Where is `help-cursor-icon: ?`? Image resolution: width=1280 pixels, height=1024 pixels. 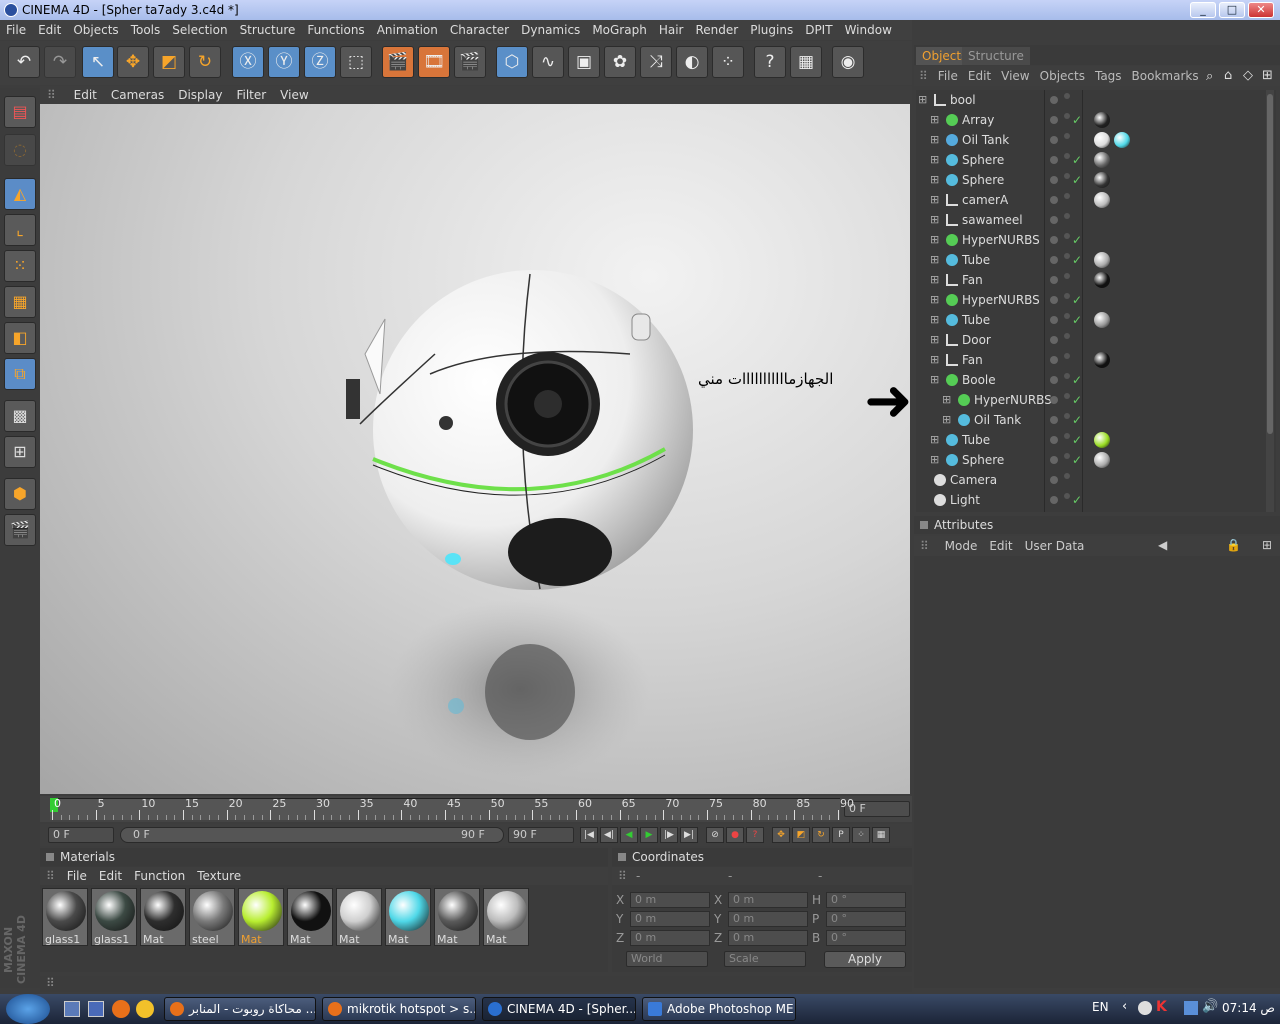 help-cursor-icon: ? is located at coordinates (770, 62).